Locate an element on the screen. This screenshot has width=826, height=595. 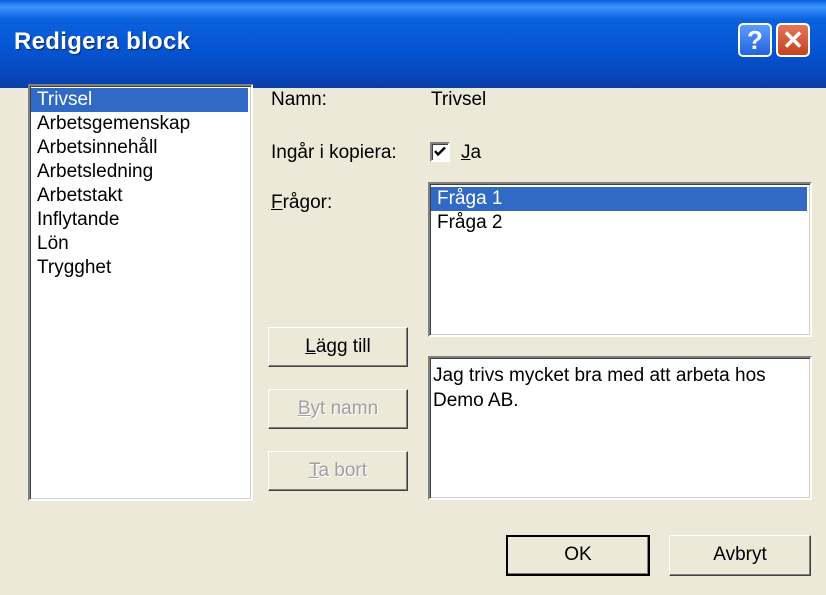
add-button: Lägg till is located at coordinates (338, 347).